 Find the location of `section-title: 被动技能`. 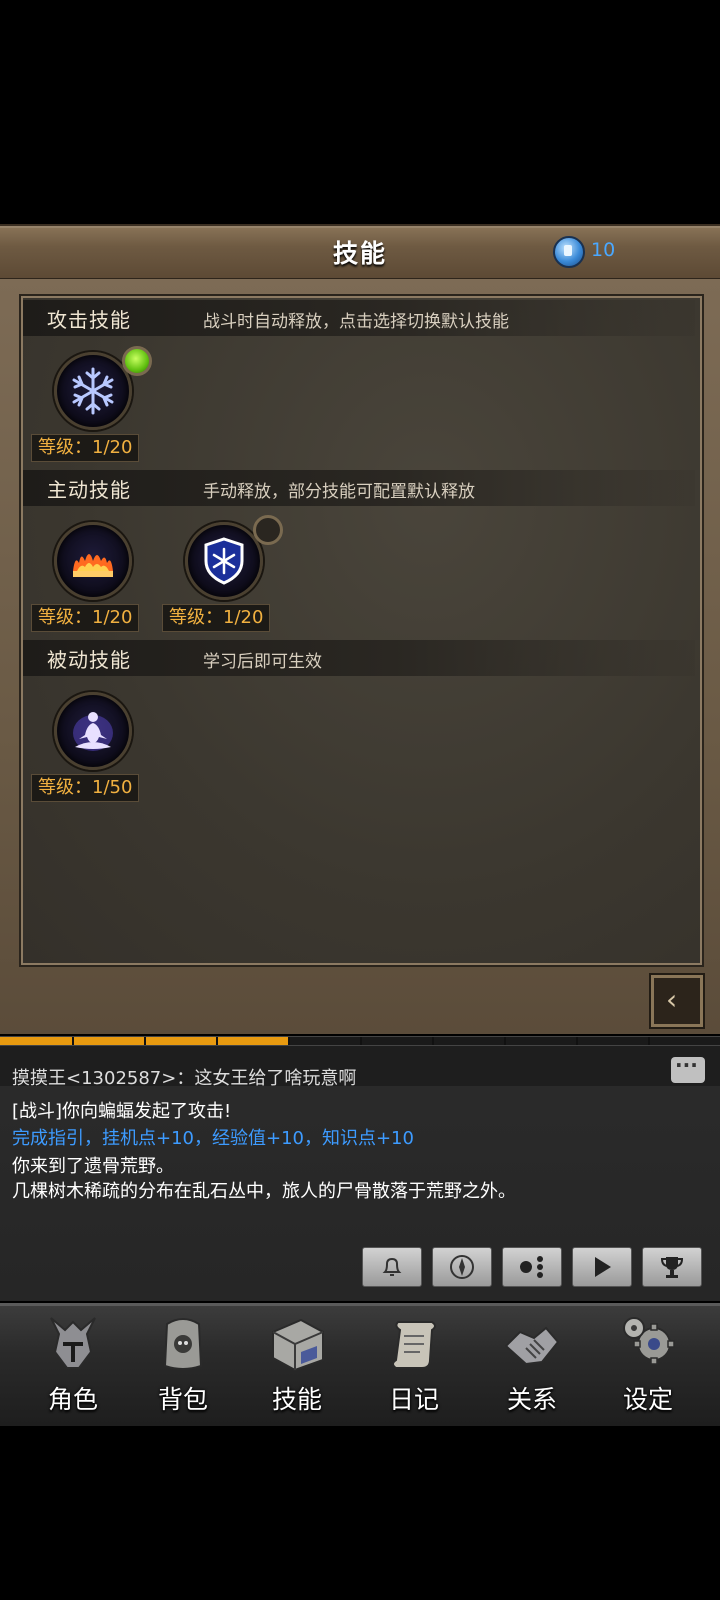

section-title: 被动技能 is located at coordinates (89, 660).